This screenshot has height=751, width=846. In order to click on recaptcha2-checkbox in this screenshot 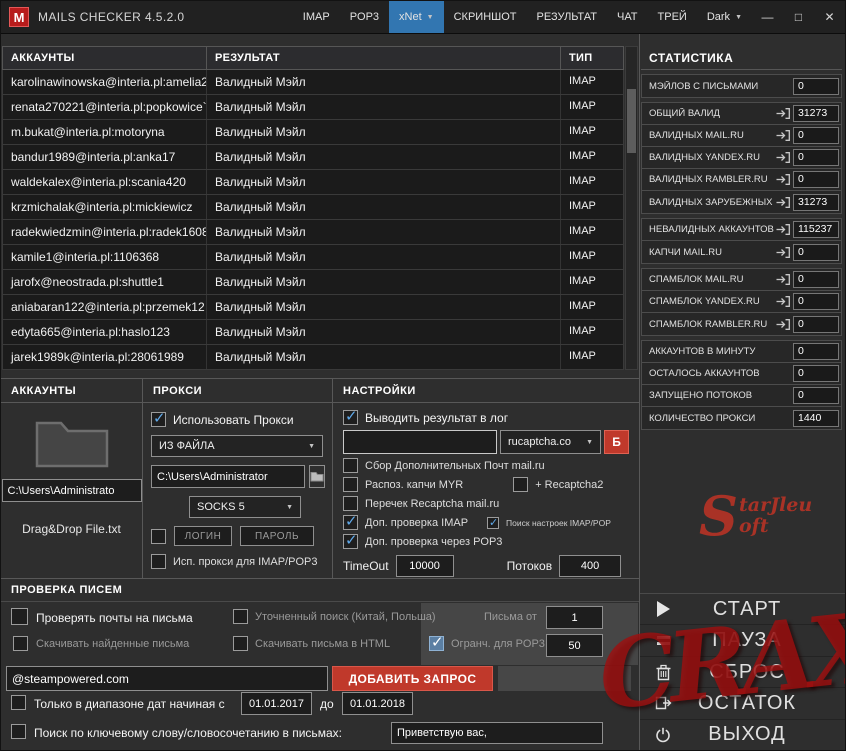, I will do `click(521, 484)`.